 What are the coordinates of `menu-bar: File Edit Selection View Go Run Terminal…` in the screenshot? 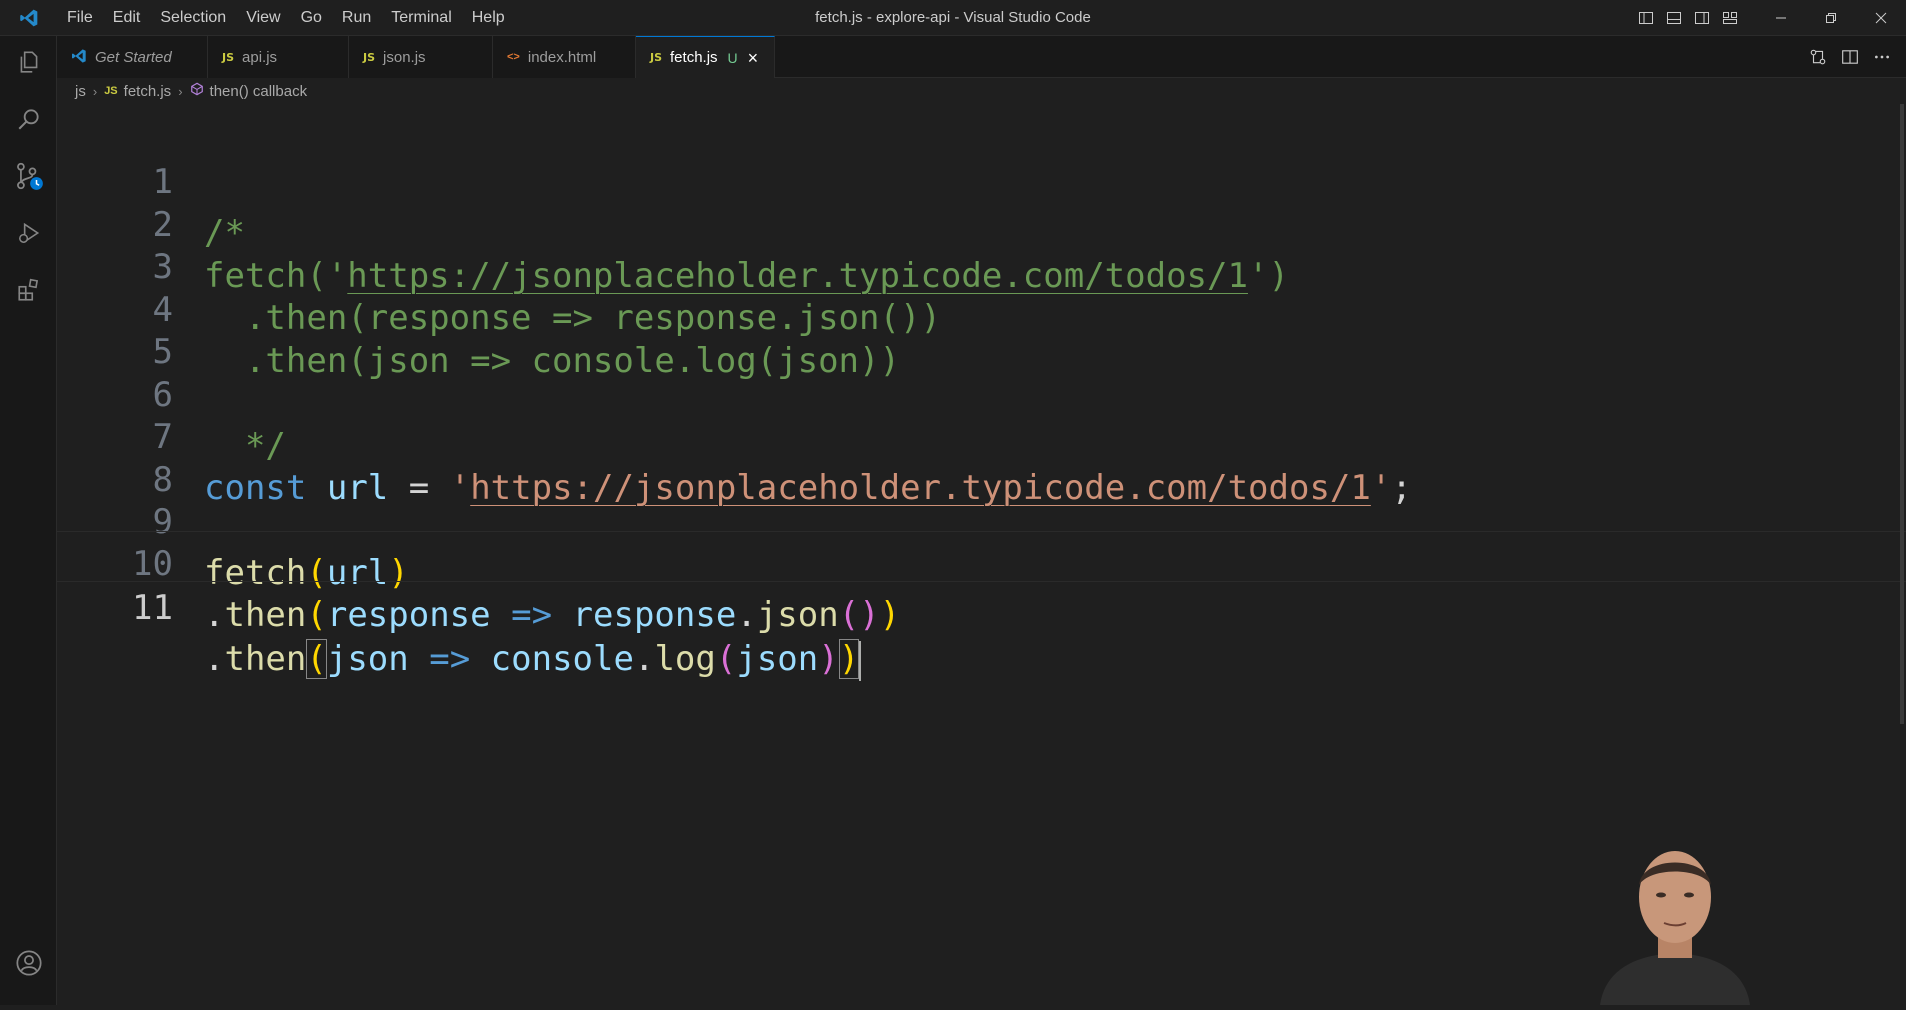 It's located at (286, 18).